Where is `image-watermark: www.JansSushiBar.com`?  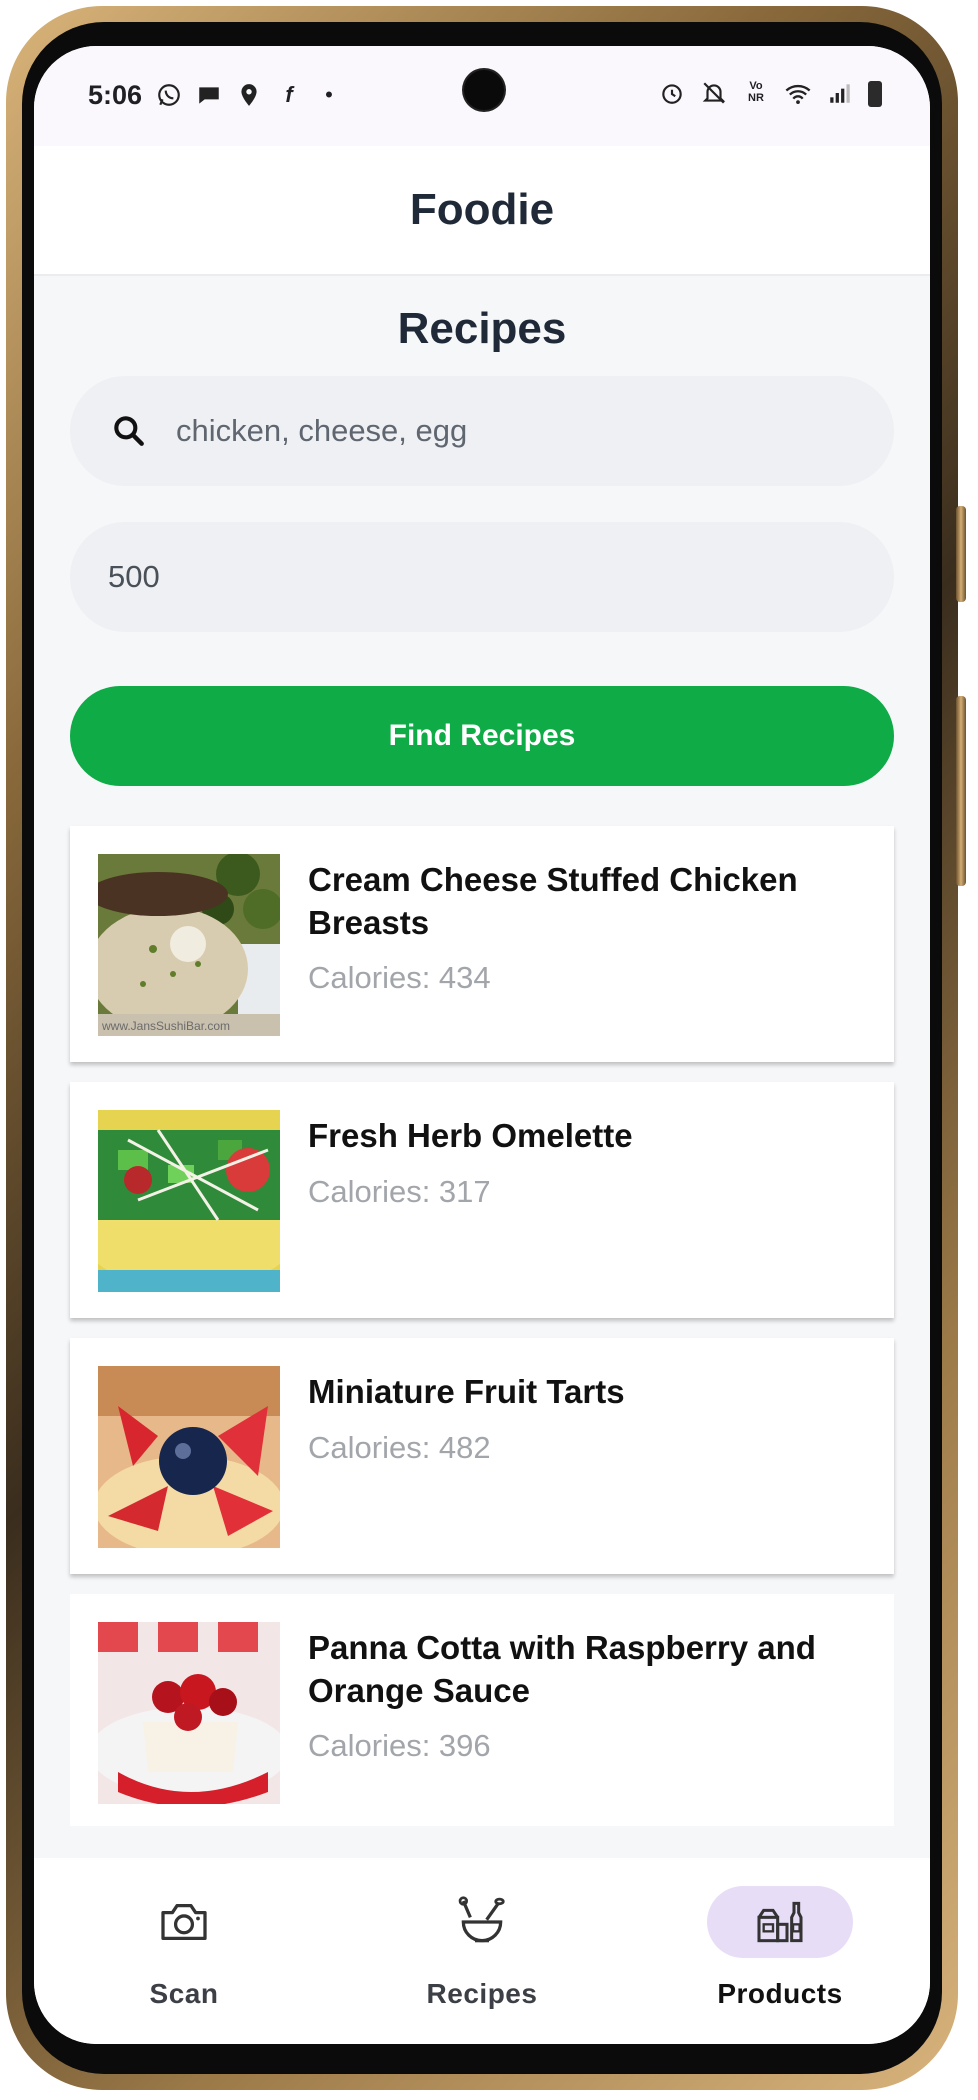
image-watermark: www.JansSushiBar.com is located at coordinates (165, 1026).